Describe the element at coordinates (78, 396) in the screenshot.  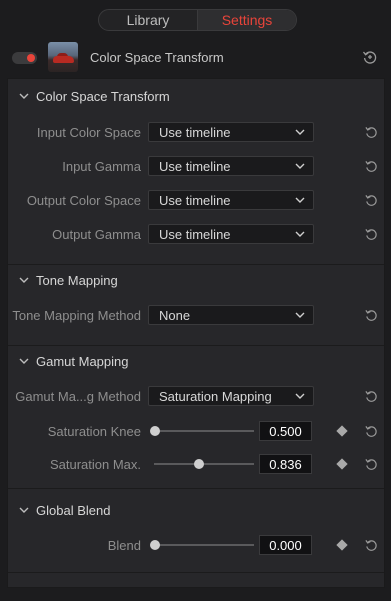
I see `gamut-mapping-method-label: Gamut Ma...g Method` at that location.